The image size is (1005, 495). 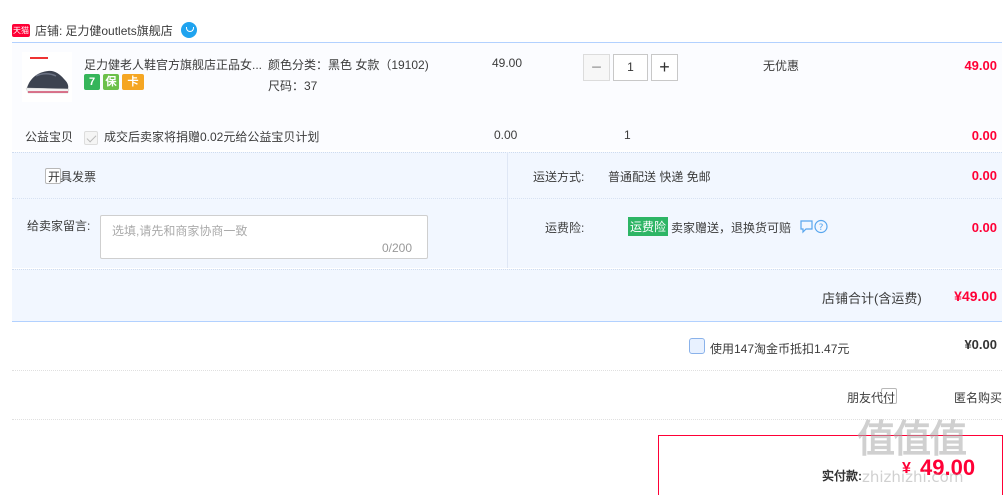 What do you see at coordinates (872, 298) in the screenshot?
I see `shop-total-label: 店铺合计(含运费)` at bounding box center [872, 298].